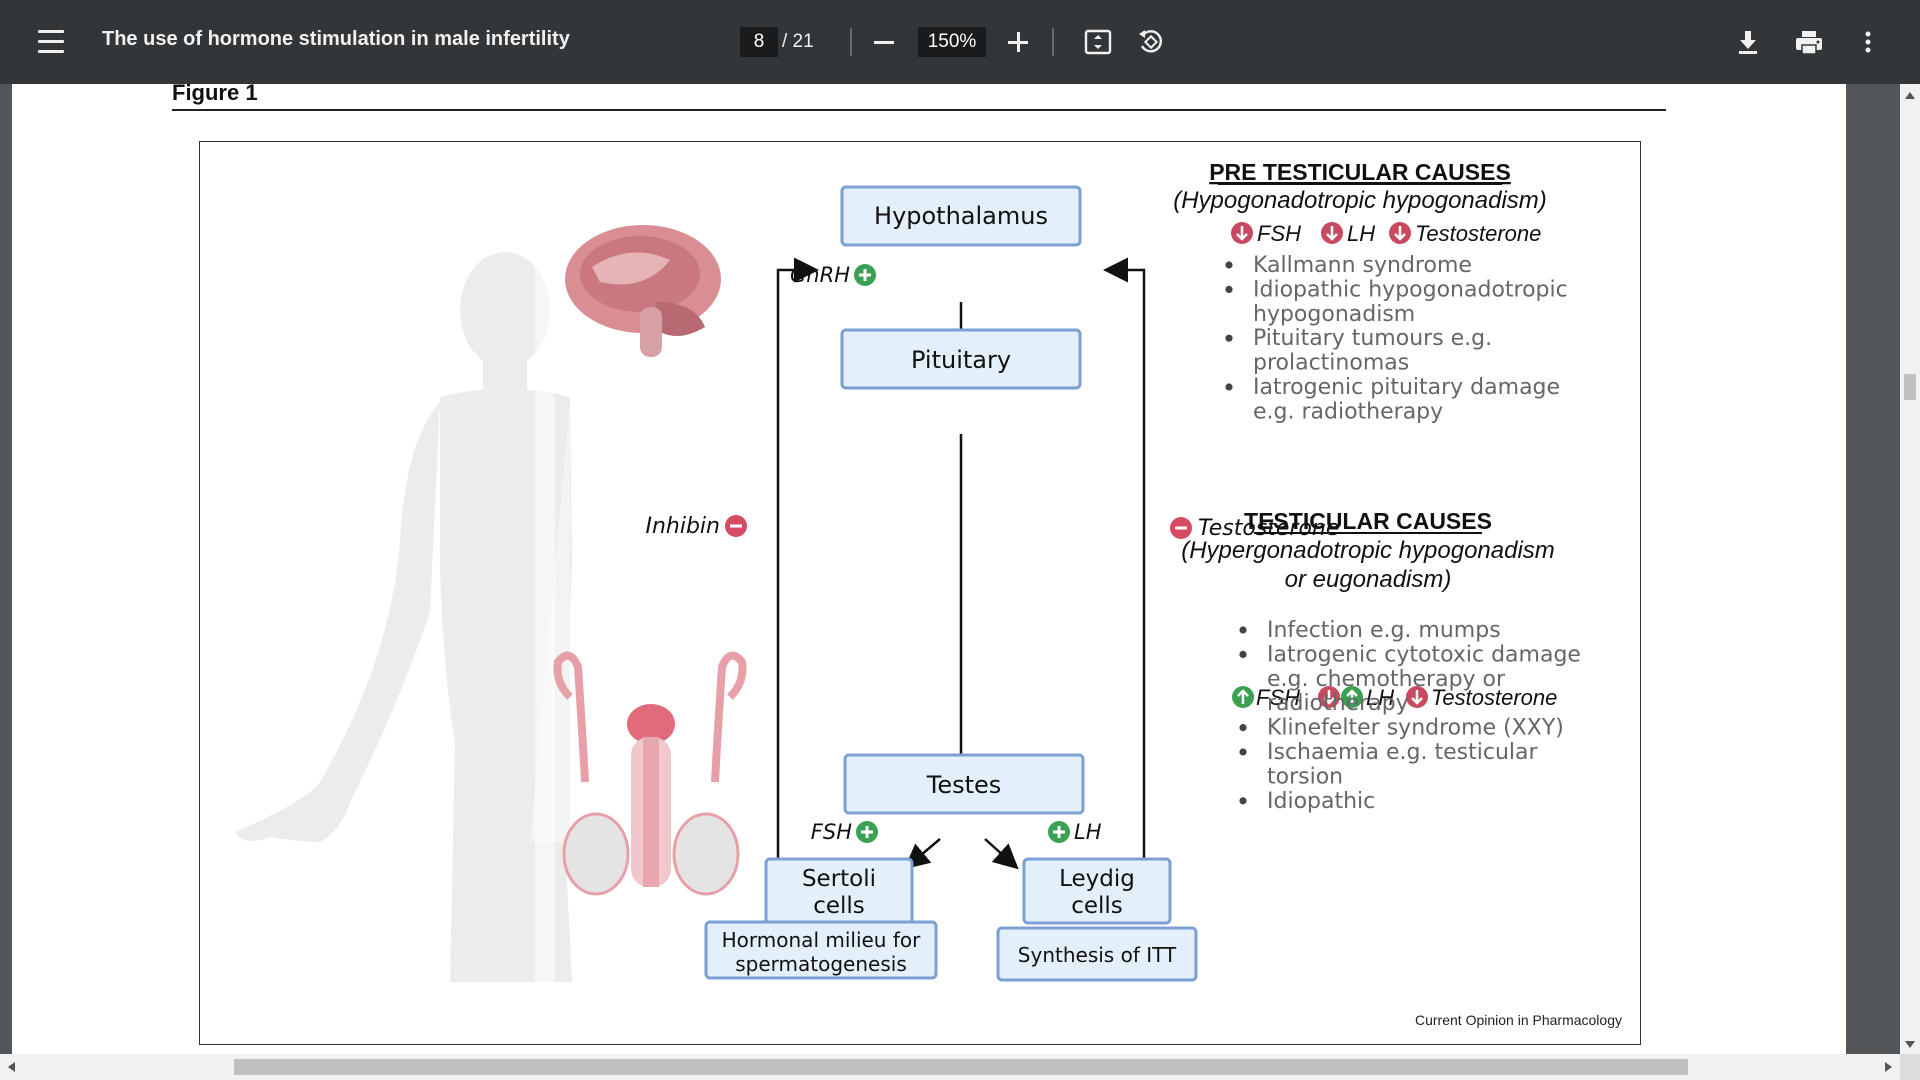  I want to click on scroll-left-icon, so click(11, 1067).